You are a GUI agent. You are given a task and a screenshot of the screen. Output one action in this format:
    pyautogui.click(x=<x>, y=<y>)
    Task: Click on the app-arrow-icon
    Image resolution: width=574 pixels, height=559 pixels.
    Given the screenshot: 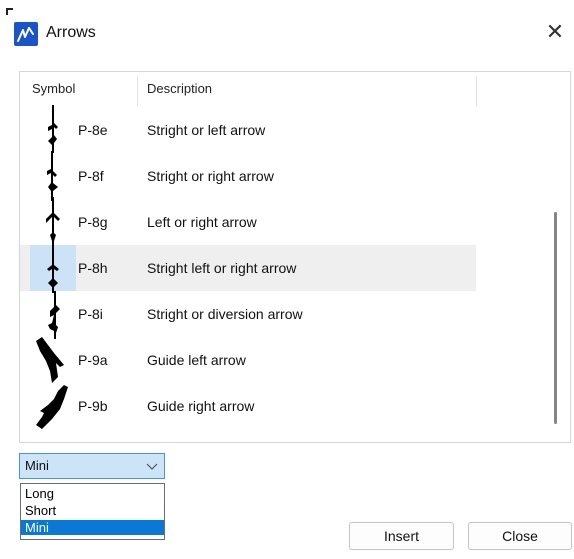 What is the action you would take?
    pyautogui.click(x=26, y=34)
    